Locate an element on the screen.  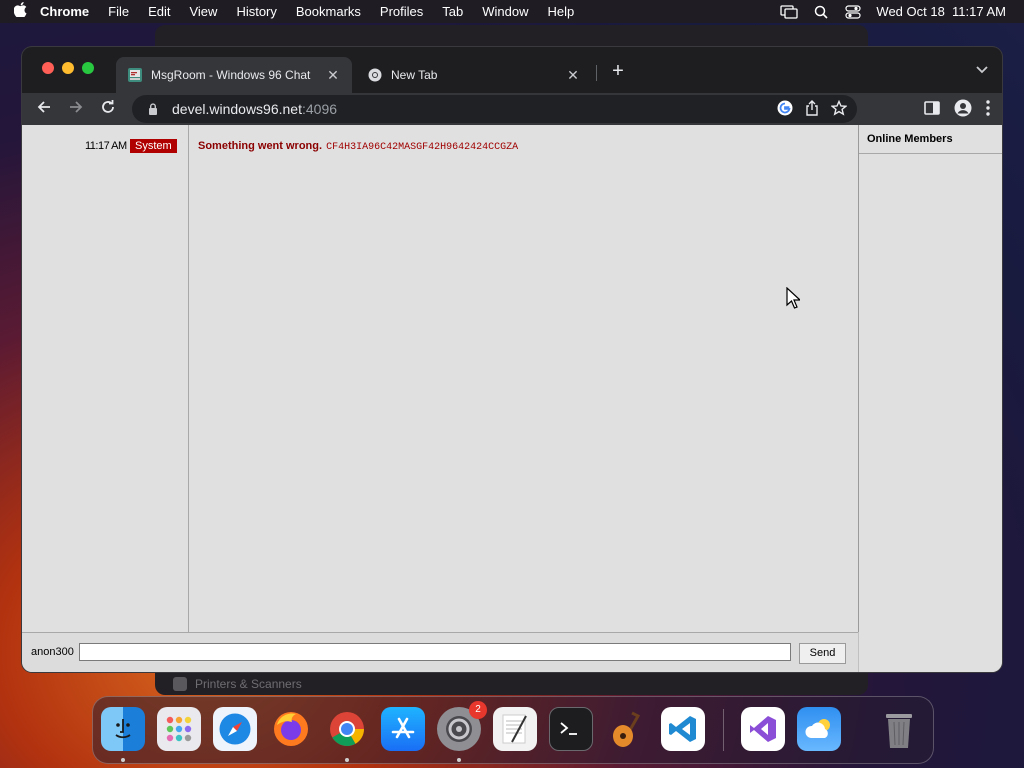
chat-gutter-divider is located at coordinates (188, 378).